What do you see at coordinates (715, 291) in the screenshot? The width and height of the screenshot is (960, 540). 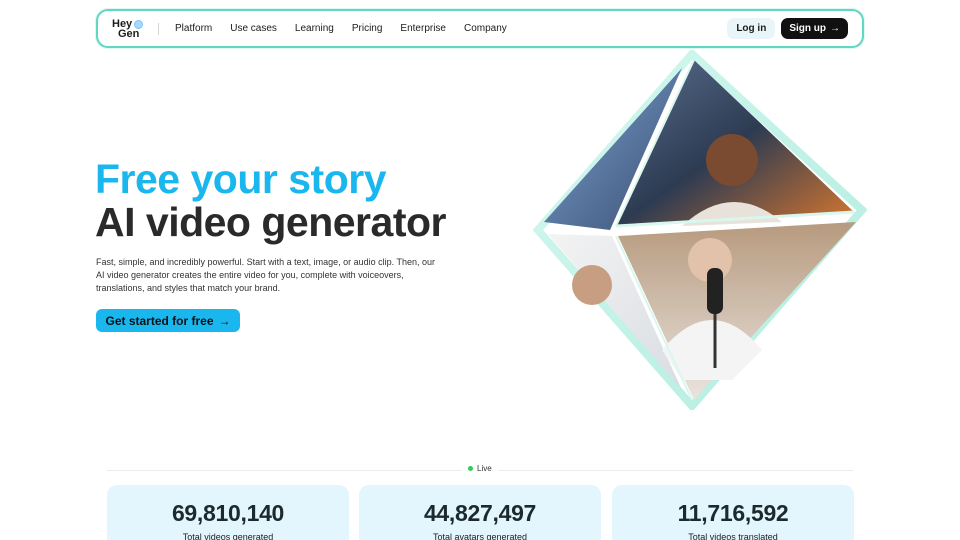 I see `microphone-icon` at bounding box center [715, 291].